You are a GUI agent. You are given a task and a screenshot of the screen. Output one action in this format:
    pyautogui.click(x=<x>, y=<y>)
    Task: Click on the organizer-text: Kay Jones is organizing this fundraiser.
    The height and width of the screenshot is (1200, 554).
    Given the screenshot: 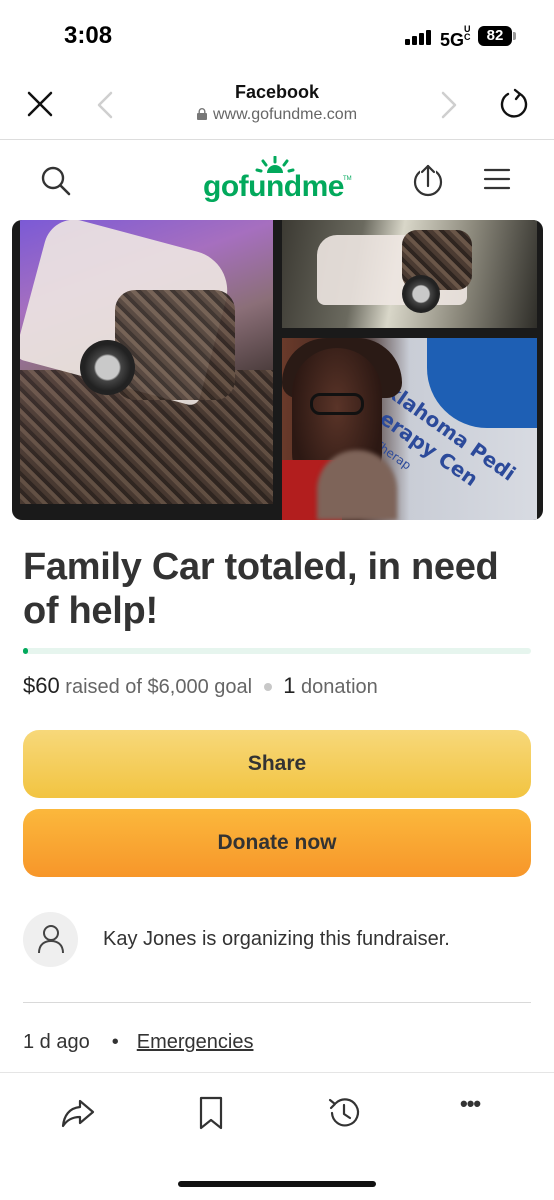 What is the action you would take?
    pyautogui.click(x=276, y=939)
    